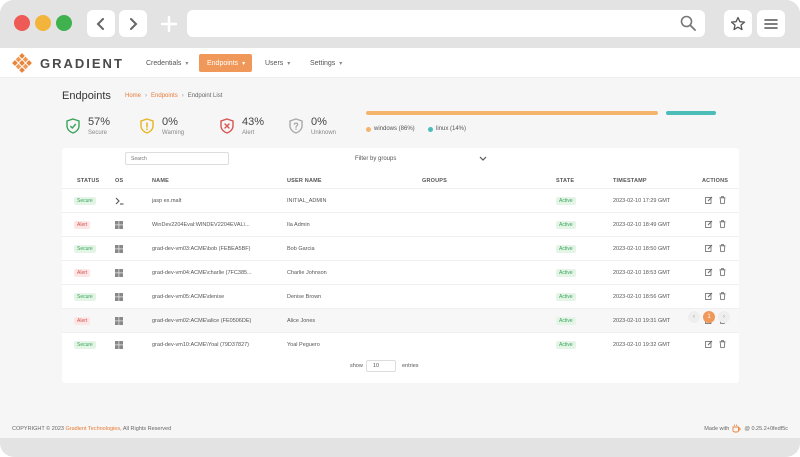 This screenshot has width=800, height=457. I want to click on endpoint-name: grad-dev-vm05:ACME\denise, so click(188, 297).